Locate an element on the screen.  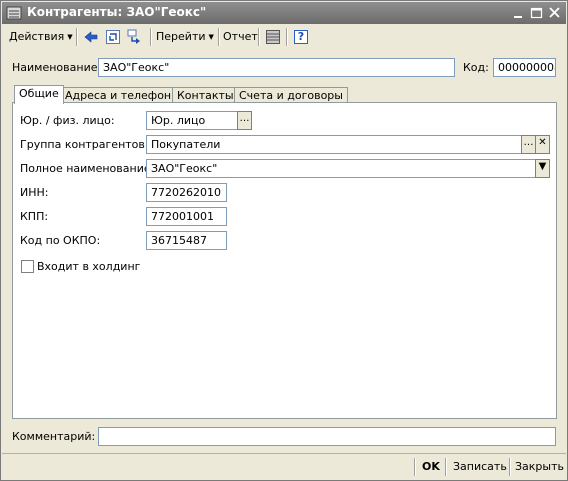
goto-menu: Перейти ▼ is located at coordinates (185, 37).